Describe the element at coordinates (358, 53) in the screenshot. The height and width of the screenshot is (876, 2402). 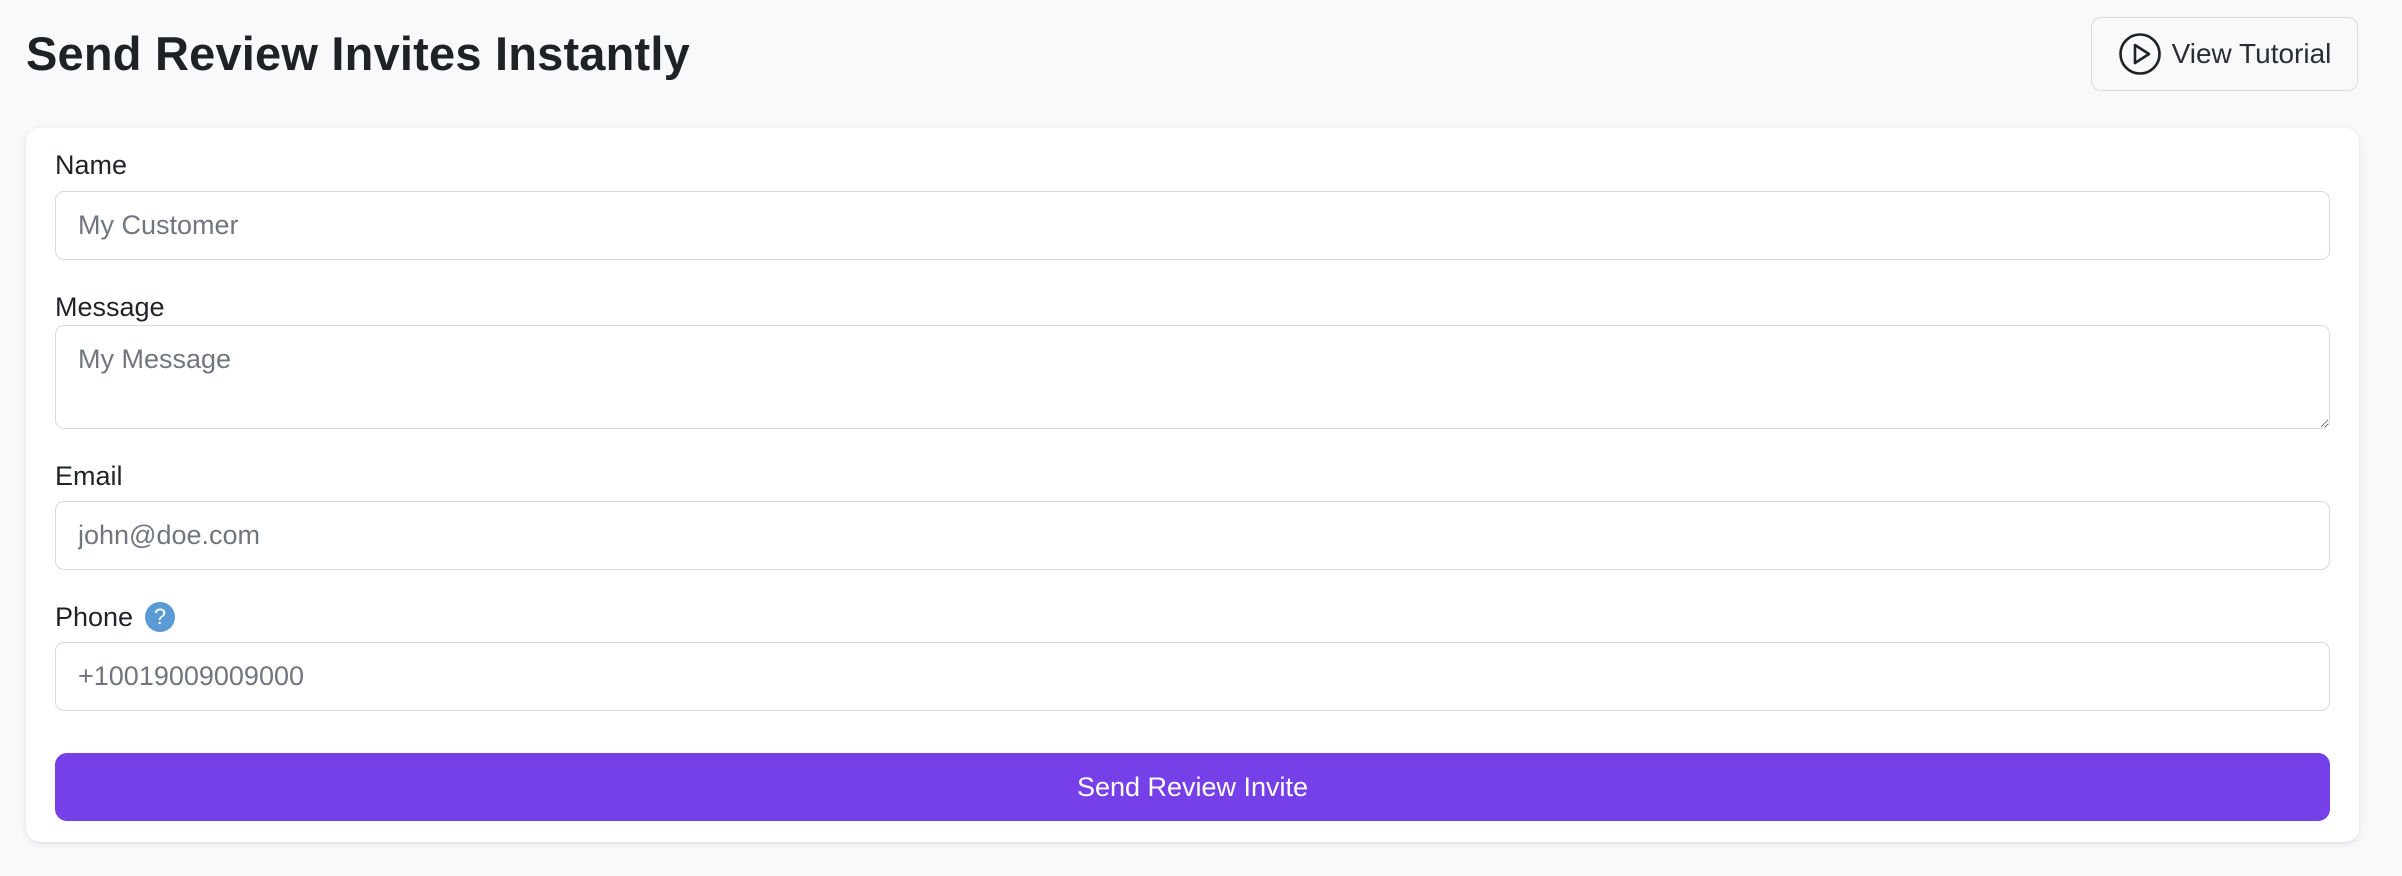
I see `page-title: Send Review Invites Instantly` at that location.